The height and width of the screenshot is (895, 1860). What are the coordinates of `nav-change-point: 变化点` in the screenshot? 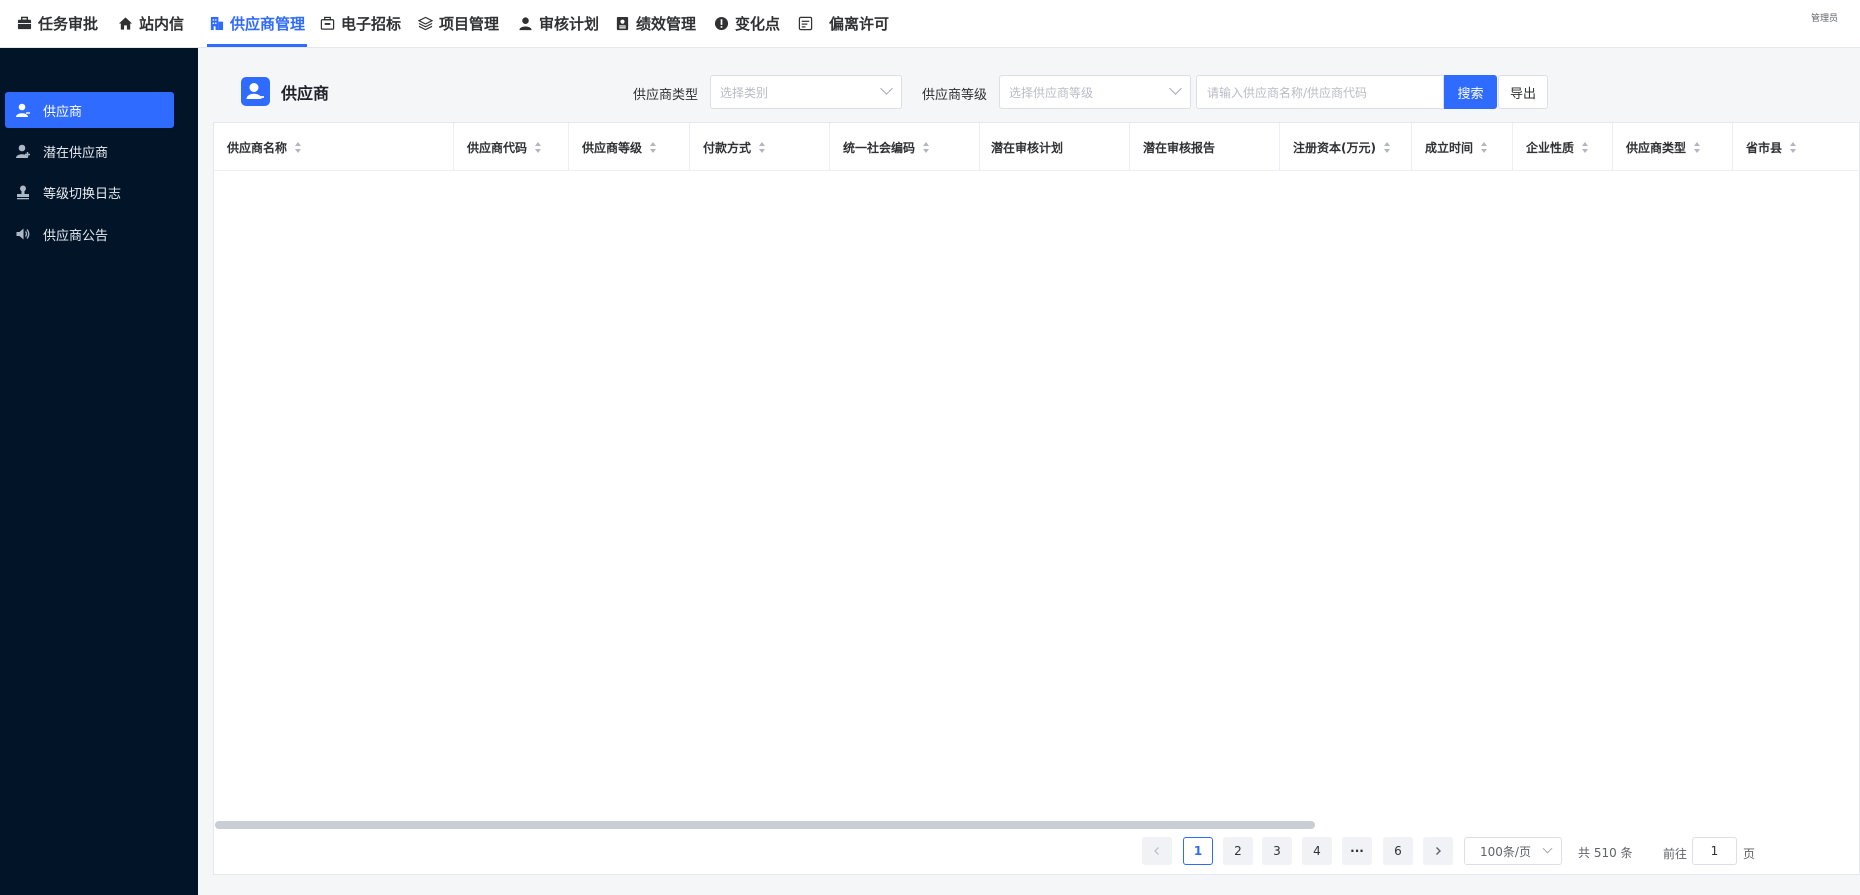 It's located at (747, 23).